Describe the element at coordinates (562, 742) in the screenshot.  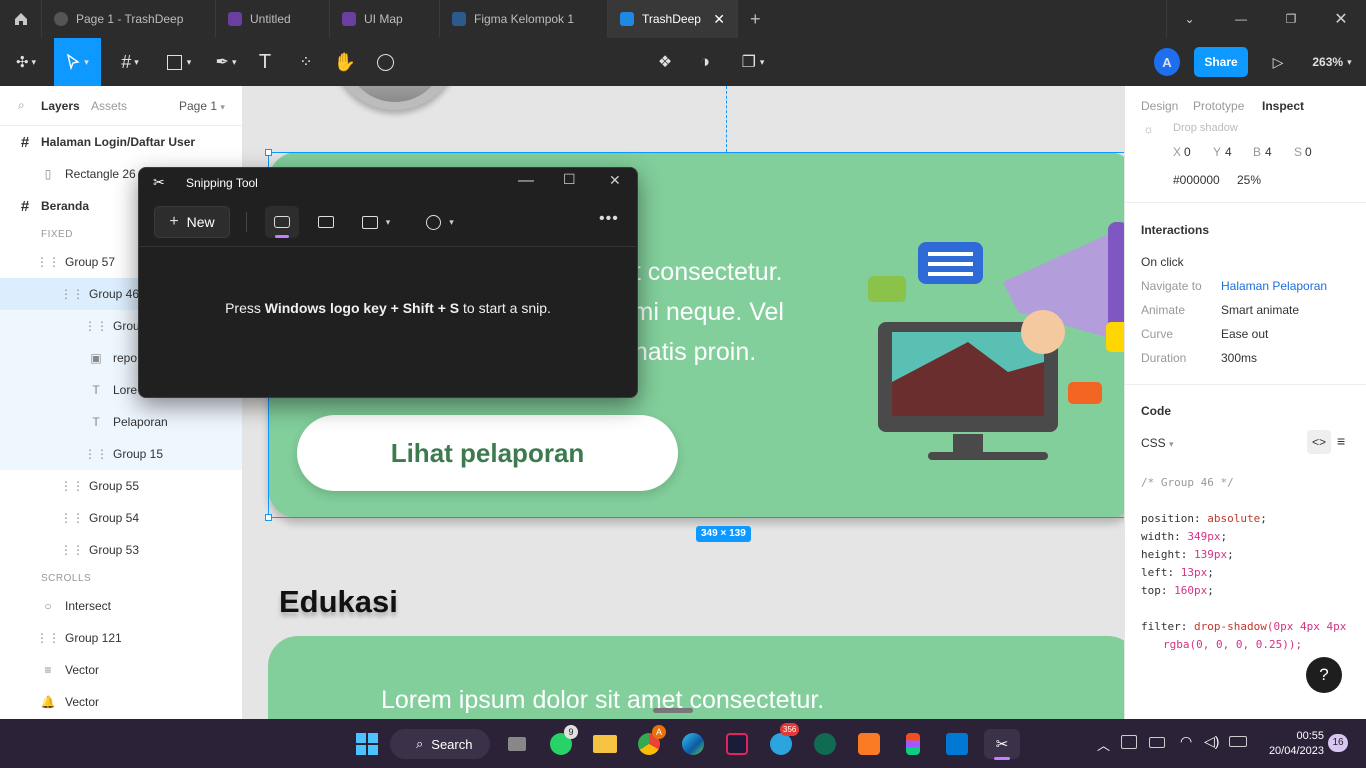
I see `whatsapp-button: 9` at that location.